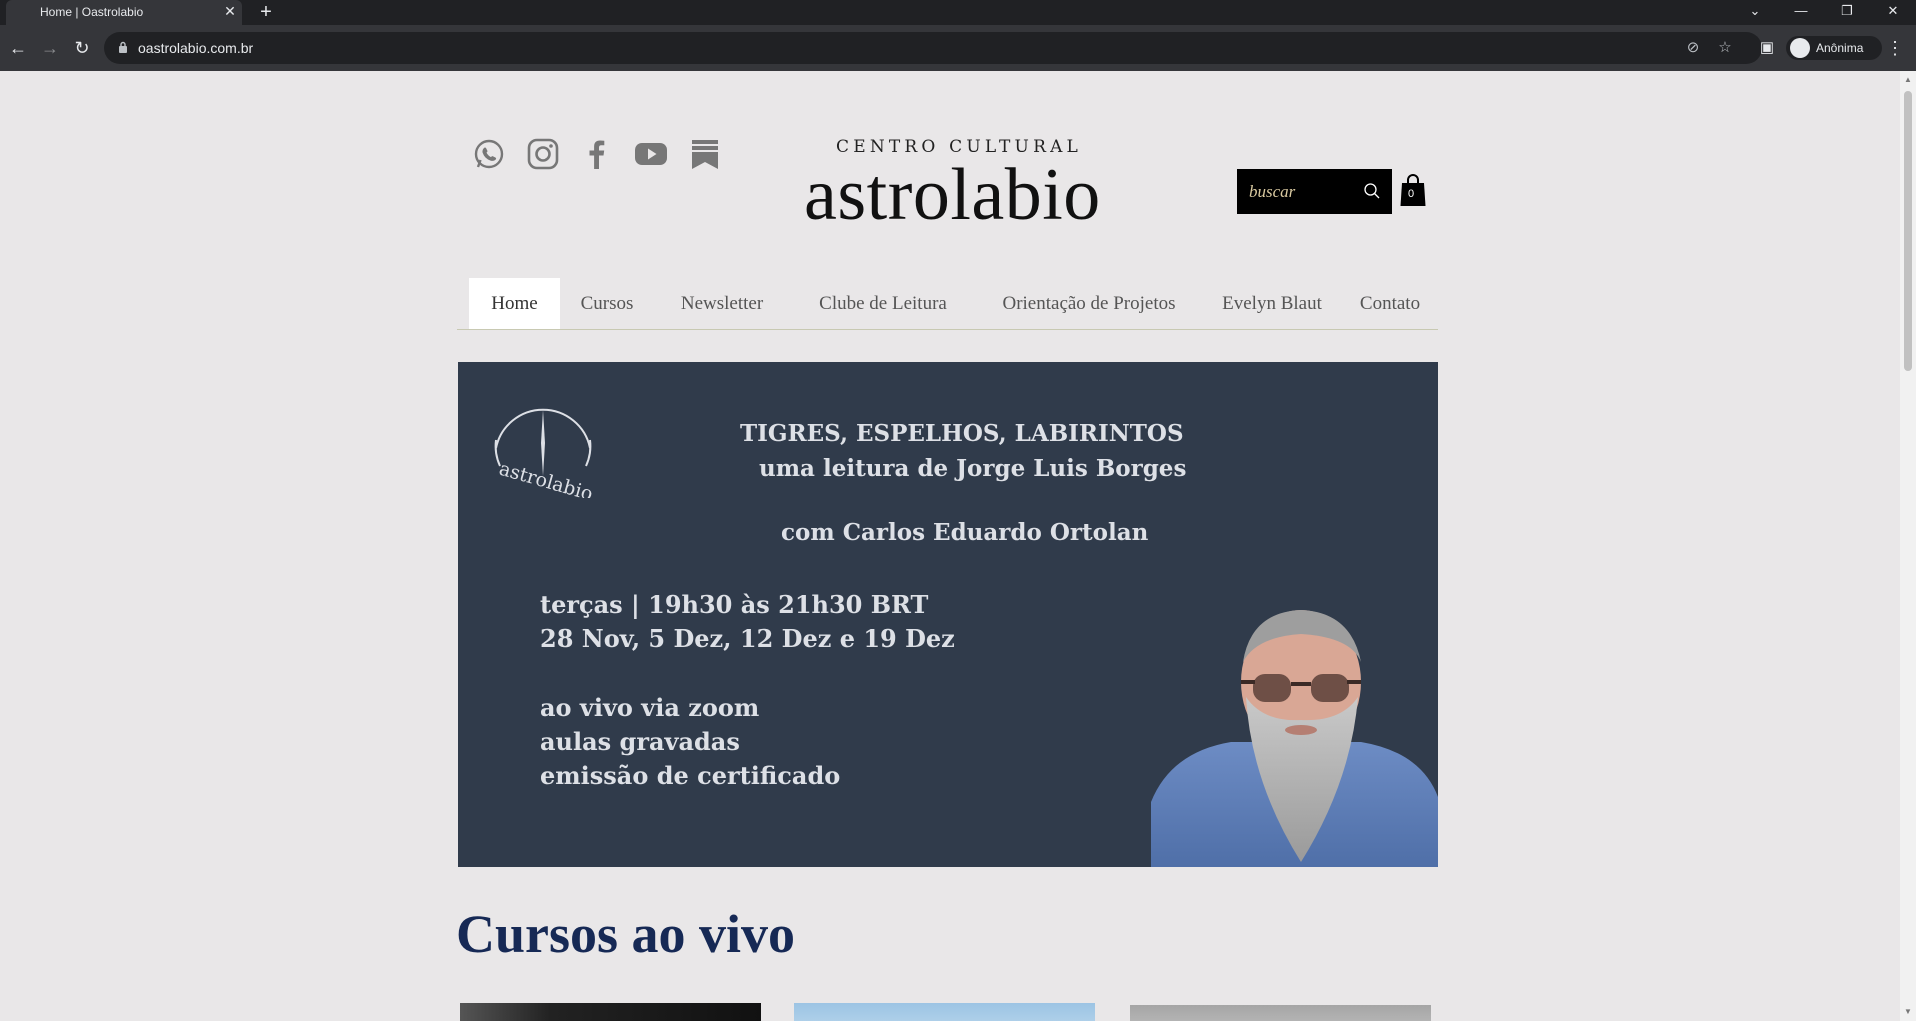  What do you see at coordinates (82, 49) in the screenshot?
I see `reload-icon: ↻` at bounding box center [82, 49].